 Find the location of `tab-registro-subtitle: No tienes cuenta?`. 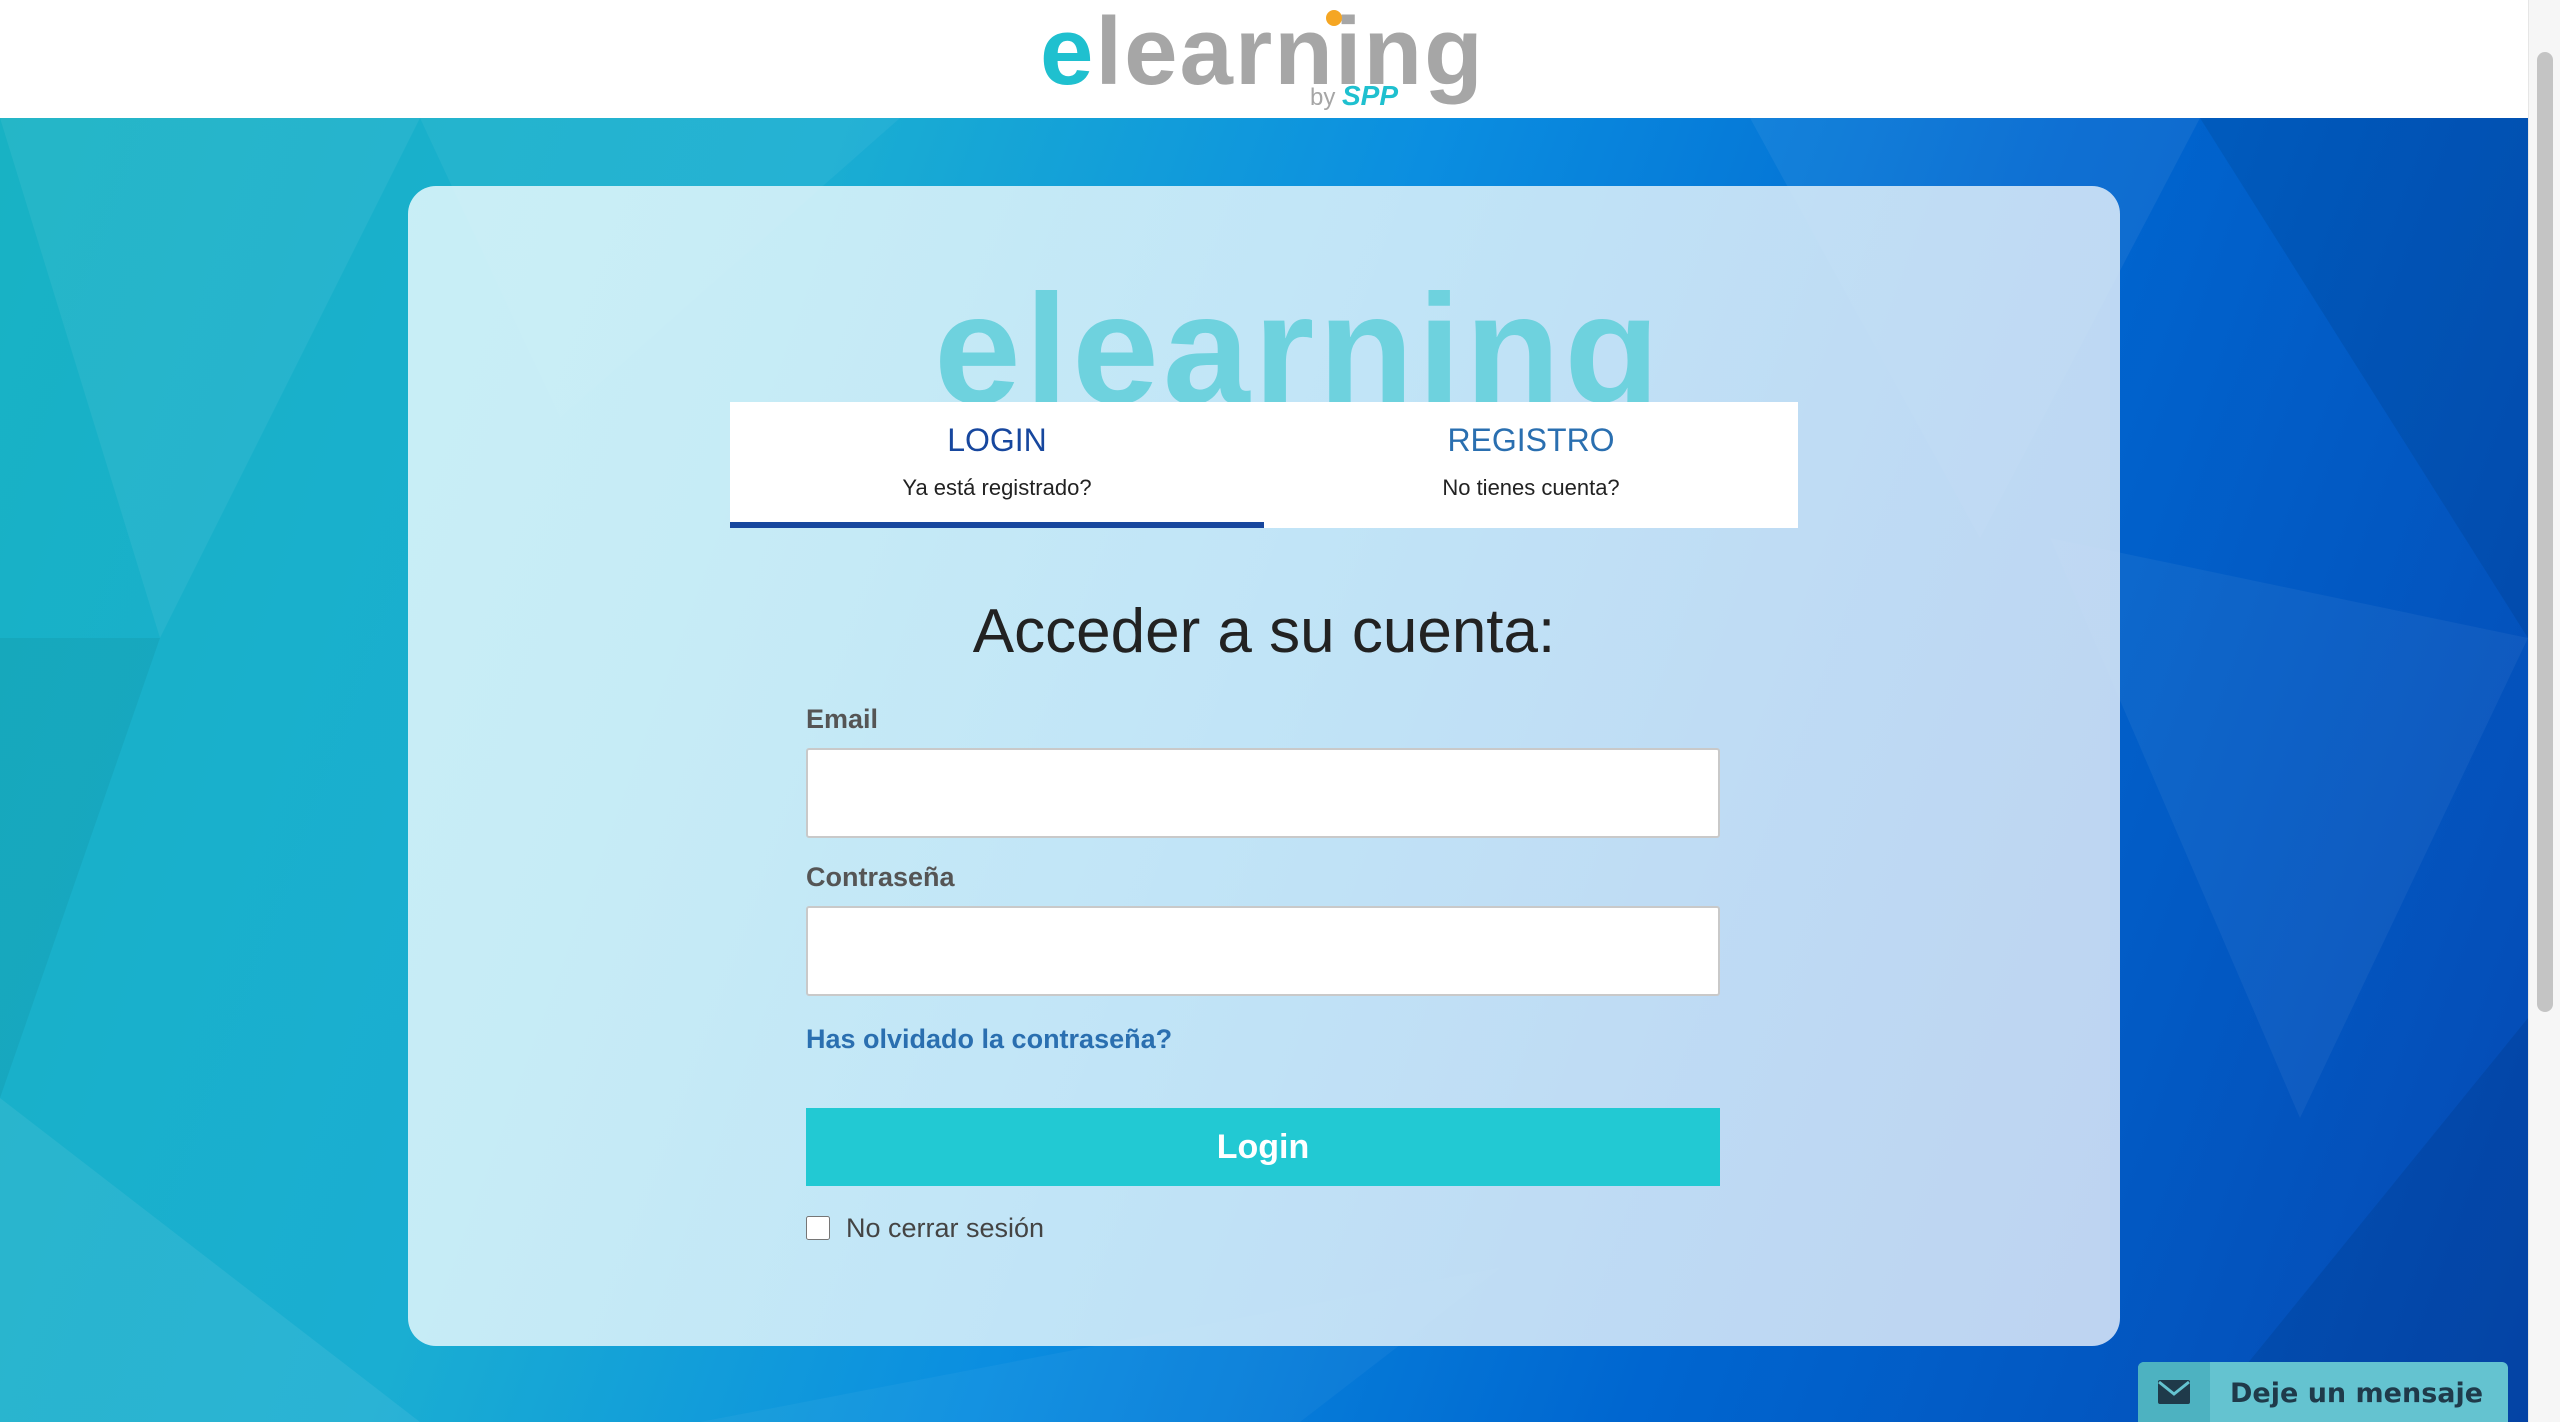

tab-registro-subtitle: No tienes cuenta? is located at coordinates (1531, 487).